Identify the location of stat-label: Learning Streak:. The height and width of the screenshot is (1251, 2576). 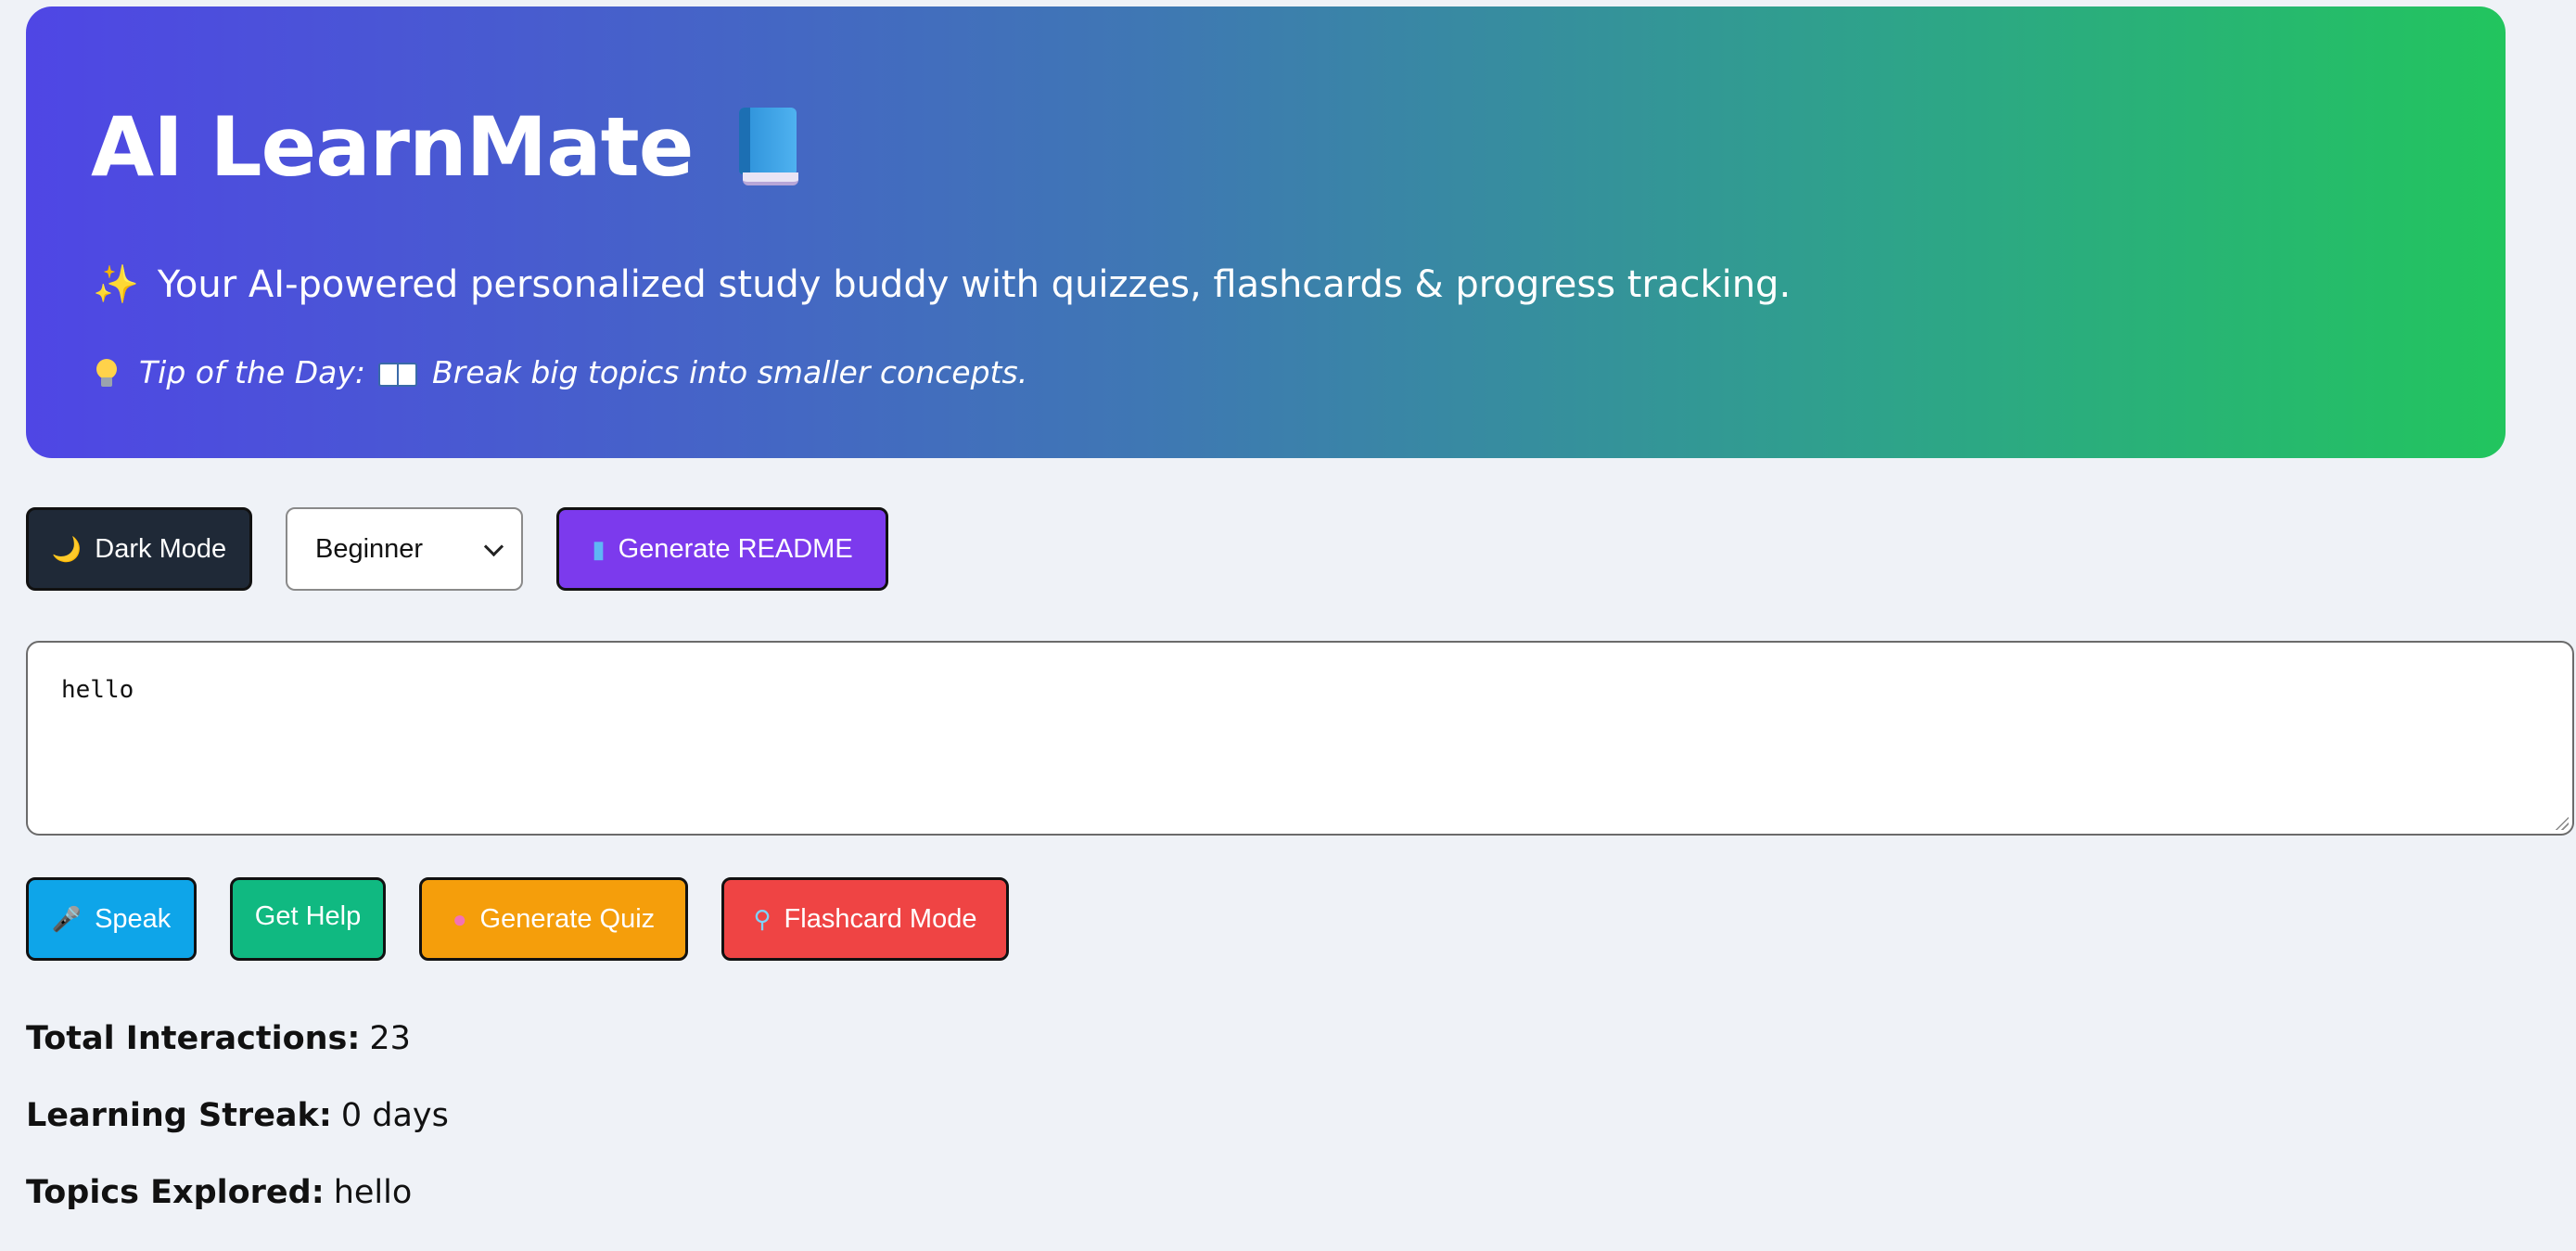
(179, 1115).